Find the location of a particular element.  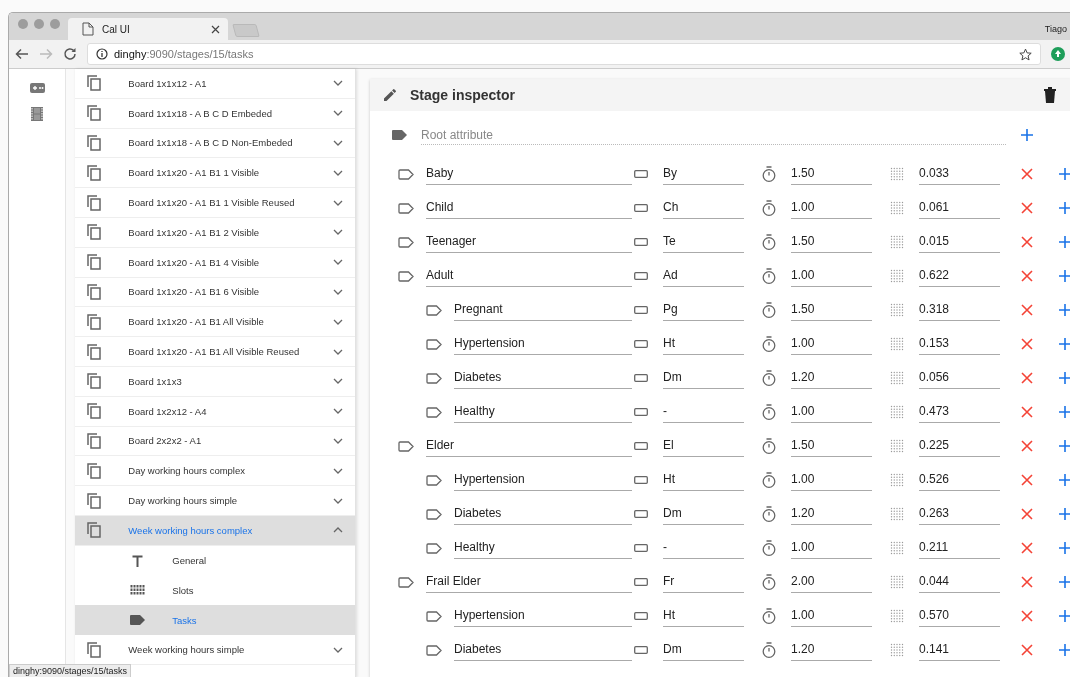

share-field: 0.033 is located at coordinates (959, 174).